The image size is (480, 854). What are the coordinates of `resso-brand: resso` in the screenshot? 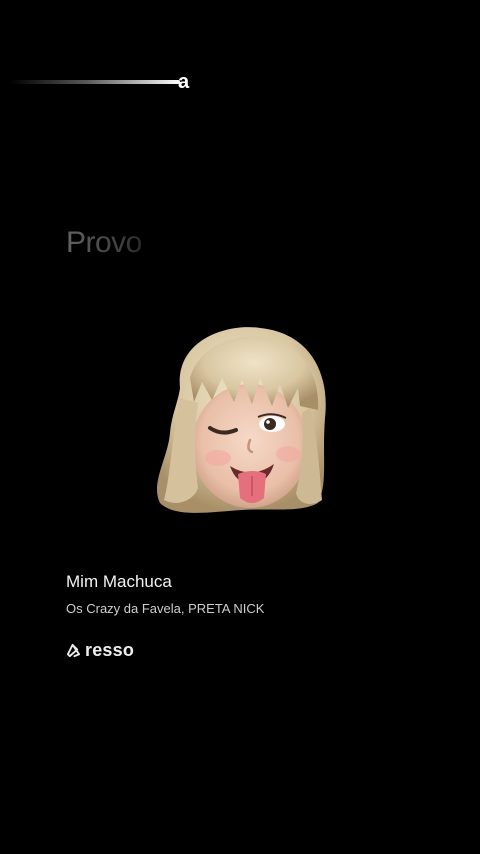 It's located at (100, 650).